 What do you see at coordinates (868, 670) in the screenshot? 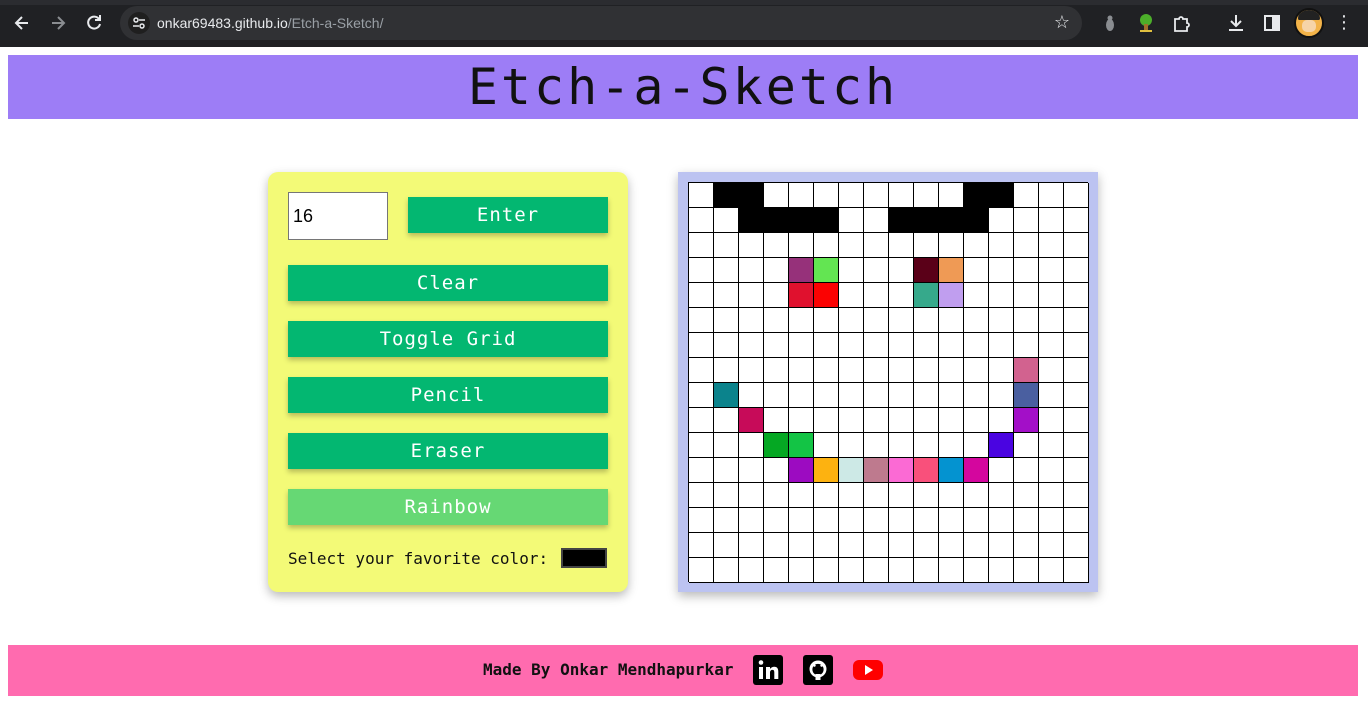
I see `youtube-icon` at bounding box center [868, 670].